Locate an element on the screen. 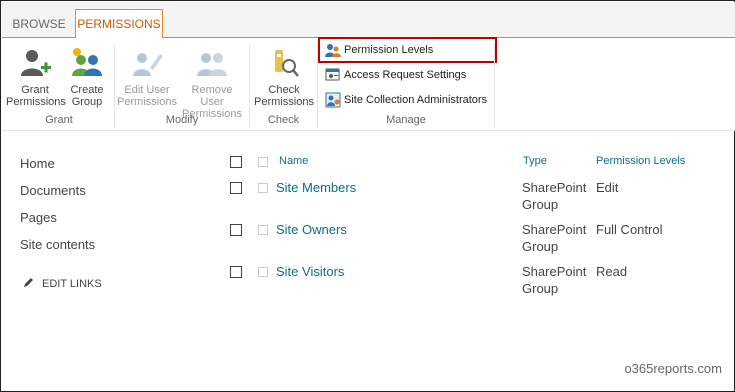 Image resolution: width=735 pixels, height=392 pixels. check-label-2: Permissions is located at coordinates (284, 102).